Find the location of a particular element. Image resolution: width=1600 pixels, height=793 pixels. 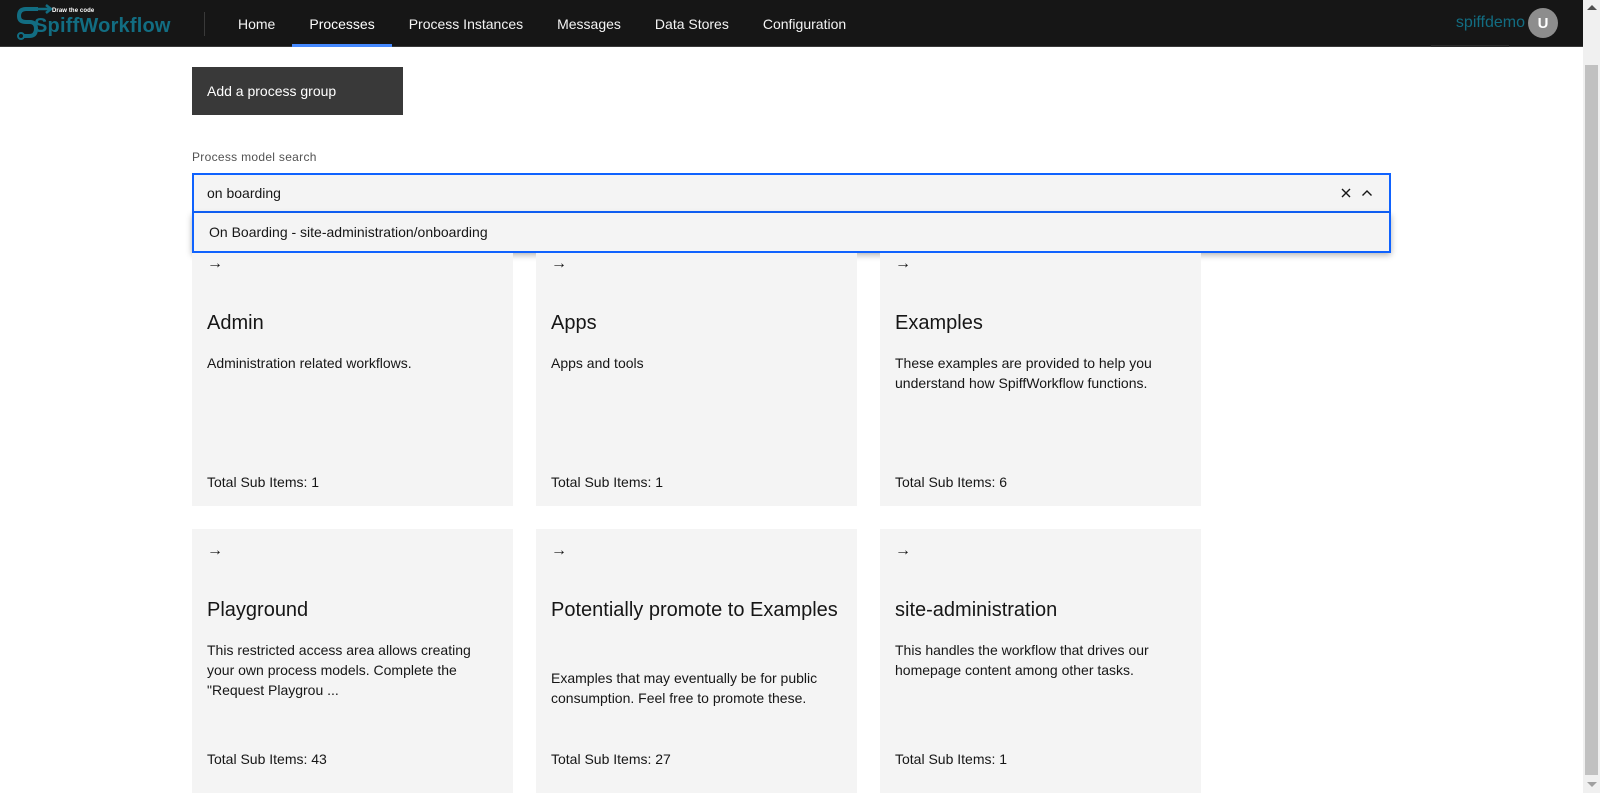

nav-configuration: Configuration is located at coordinates (804, 23).